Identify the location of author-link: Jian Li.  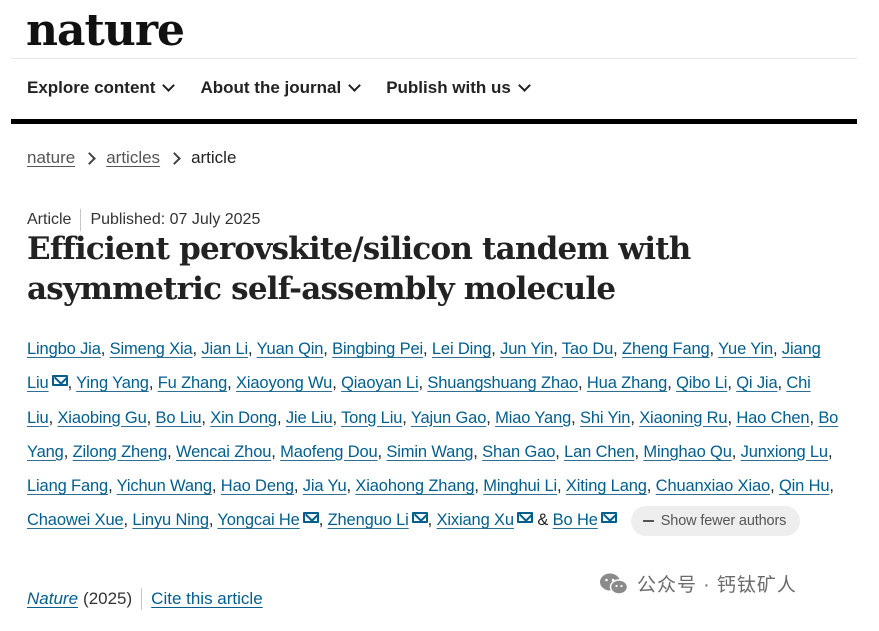
(224, 349).